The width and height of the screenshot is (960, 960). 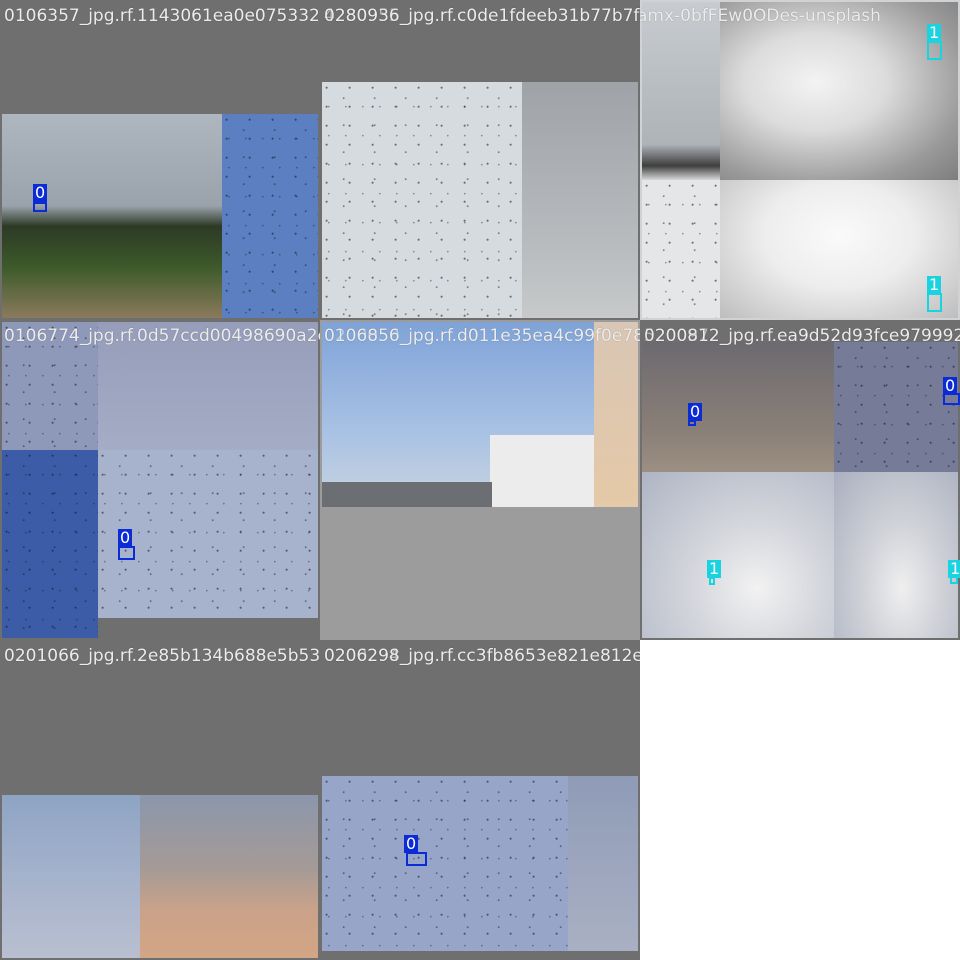 I want to click on landscape-photo, so click(x=112, y=216).